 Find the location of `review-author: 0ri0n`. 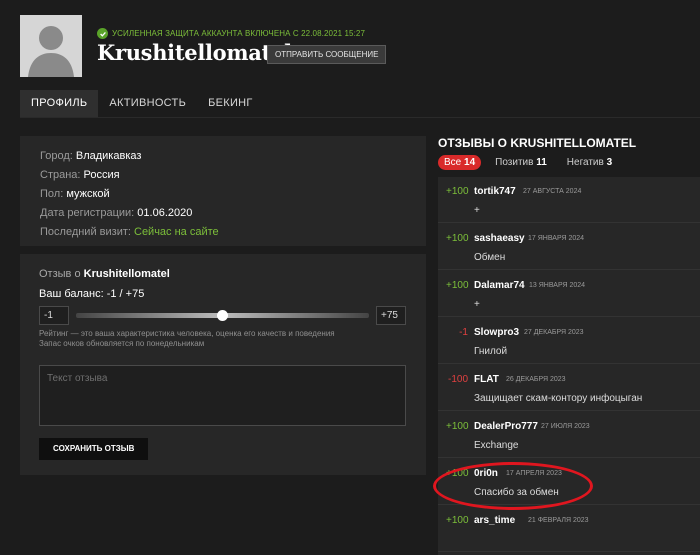

review-author: 0ri0n is located at coordinates (486, 473).